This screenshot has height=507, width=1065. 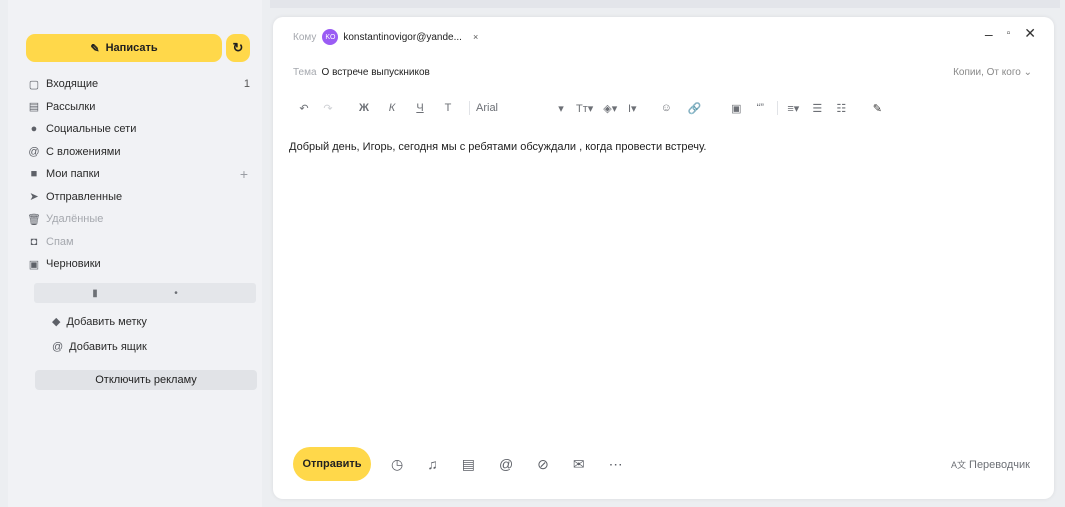 I want to click on nav-item-label: Отправленные, so click(x=84, y=196).